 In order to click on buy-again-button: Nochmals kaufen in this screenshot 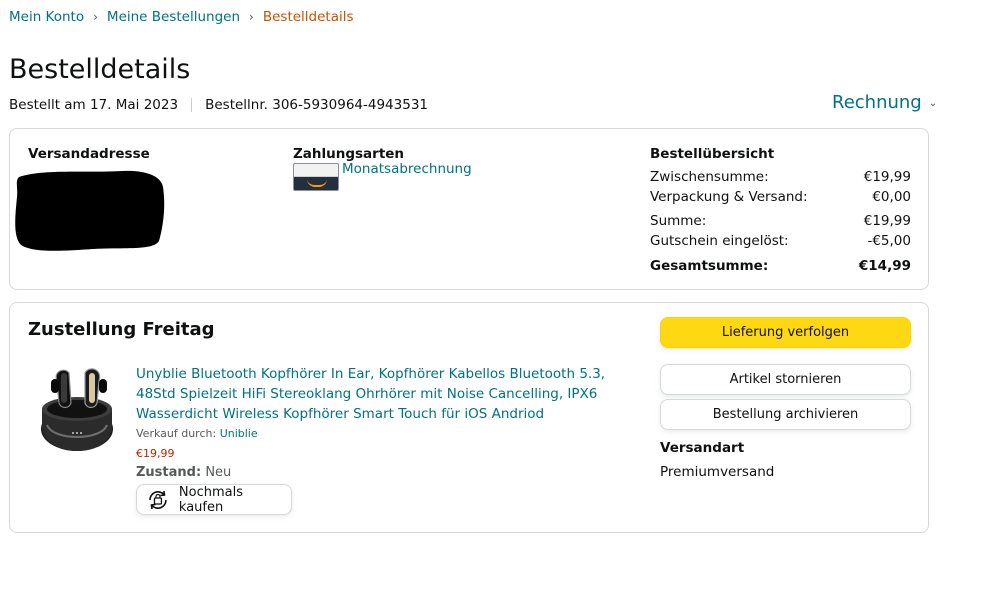, I will do `click(214, 499)`.